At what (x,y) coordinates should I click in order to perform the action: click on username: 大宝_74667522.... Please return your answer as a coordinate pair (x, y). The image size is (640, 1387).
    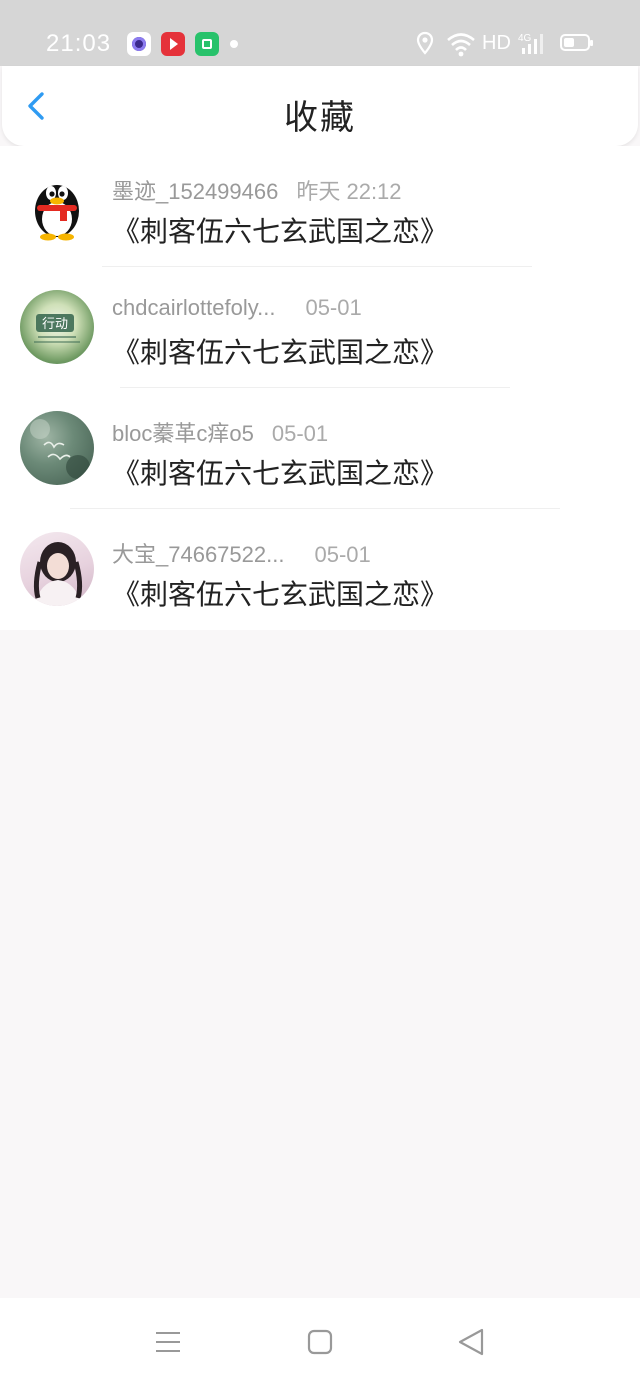
    Looking at the image, I should click on (198, 554).